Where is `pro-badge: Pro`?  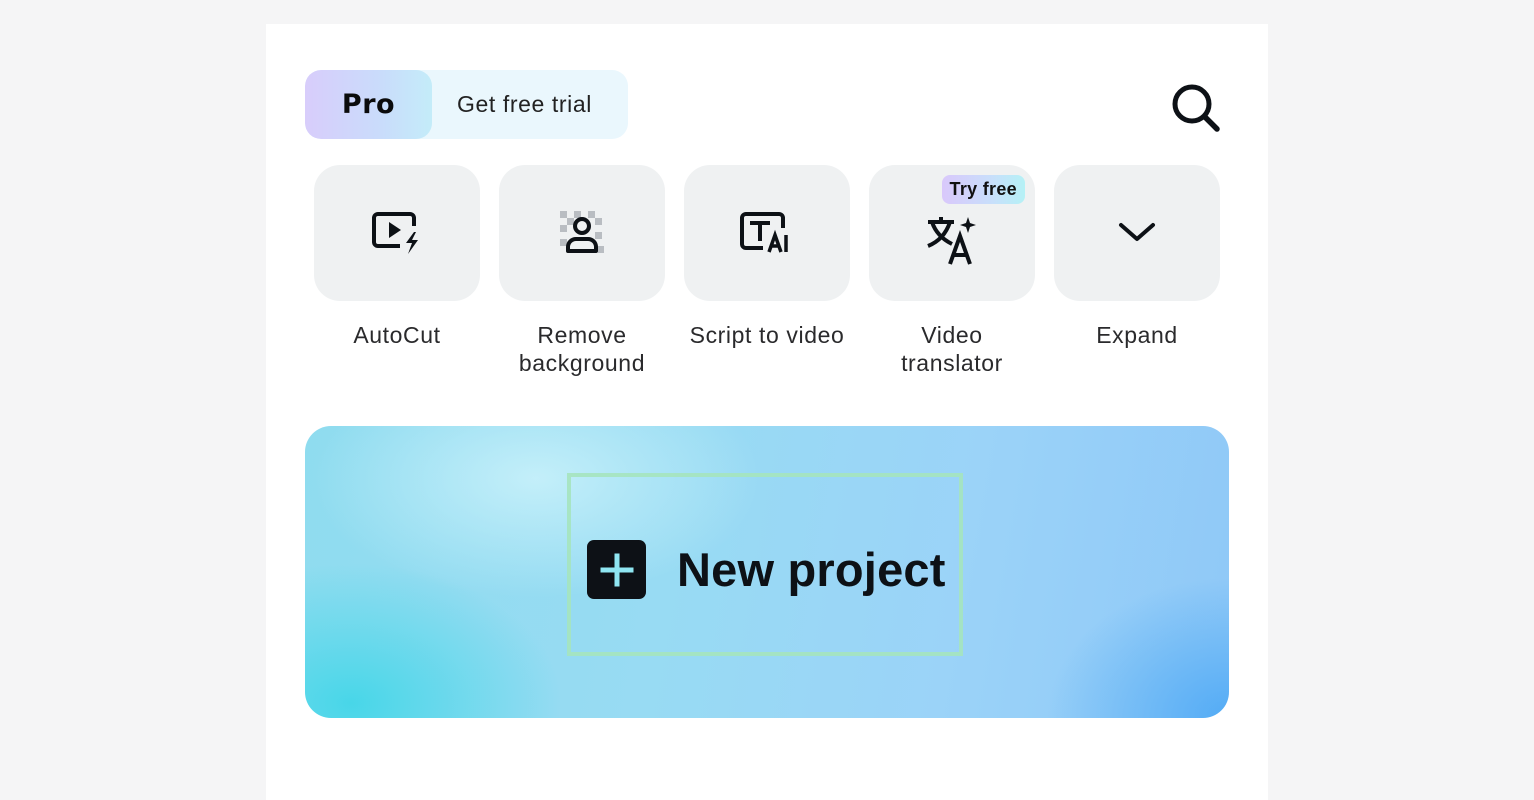 pro-badge: Pro is located at coordinates (368, 104).